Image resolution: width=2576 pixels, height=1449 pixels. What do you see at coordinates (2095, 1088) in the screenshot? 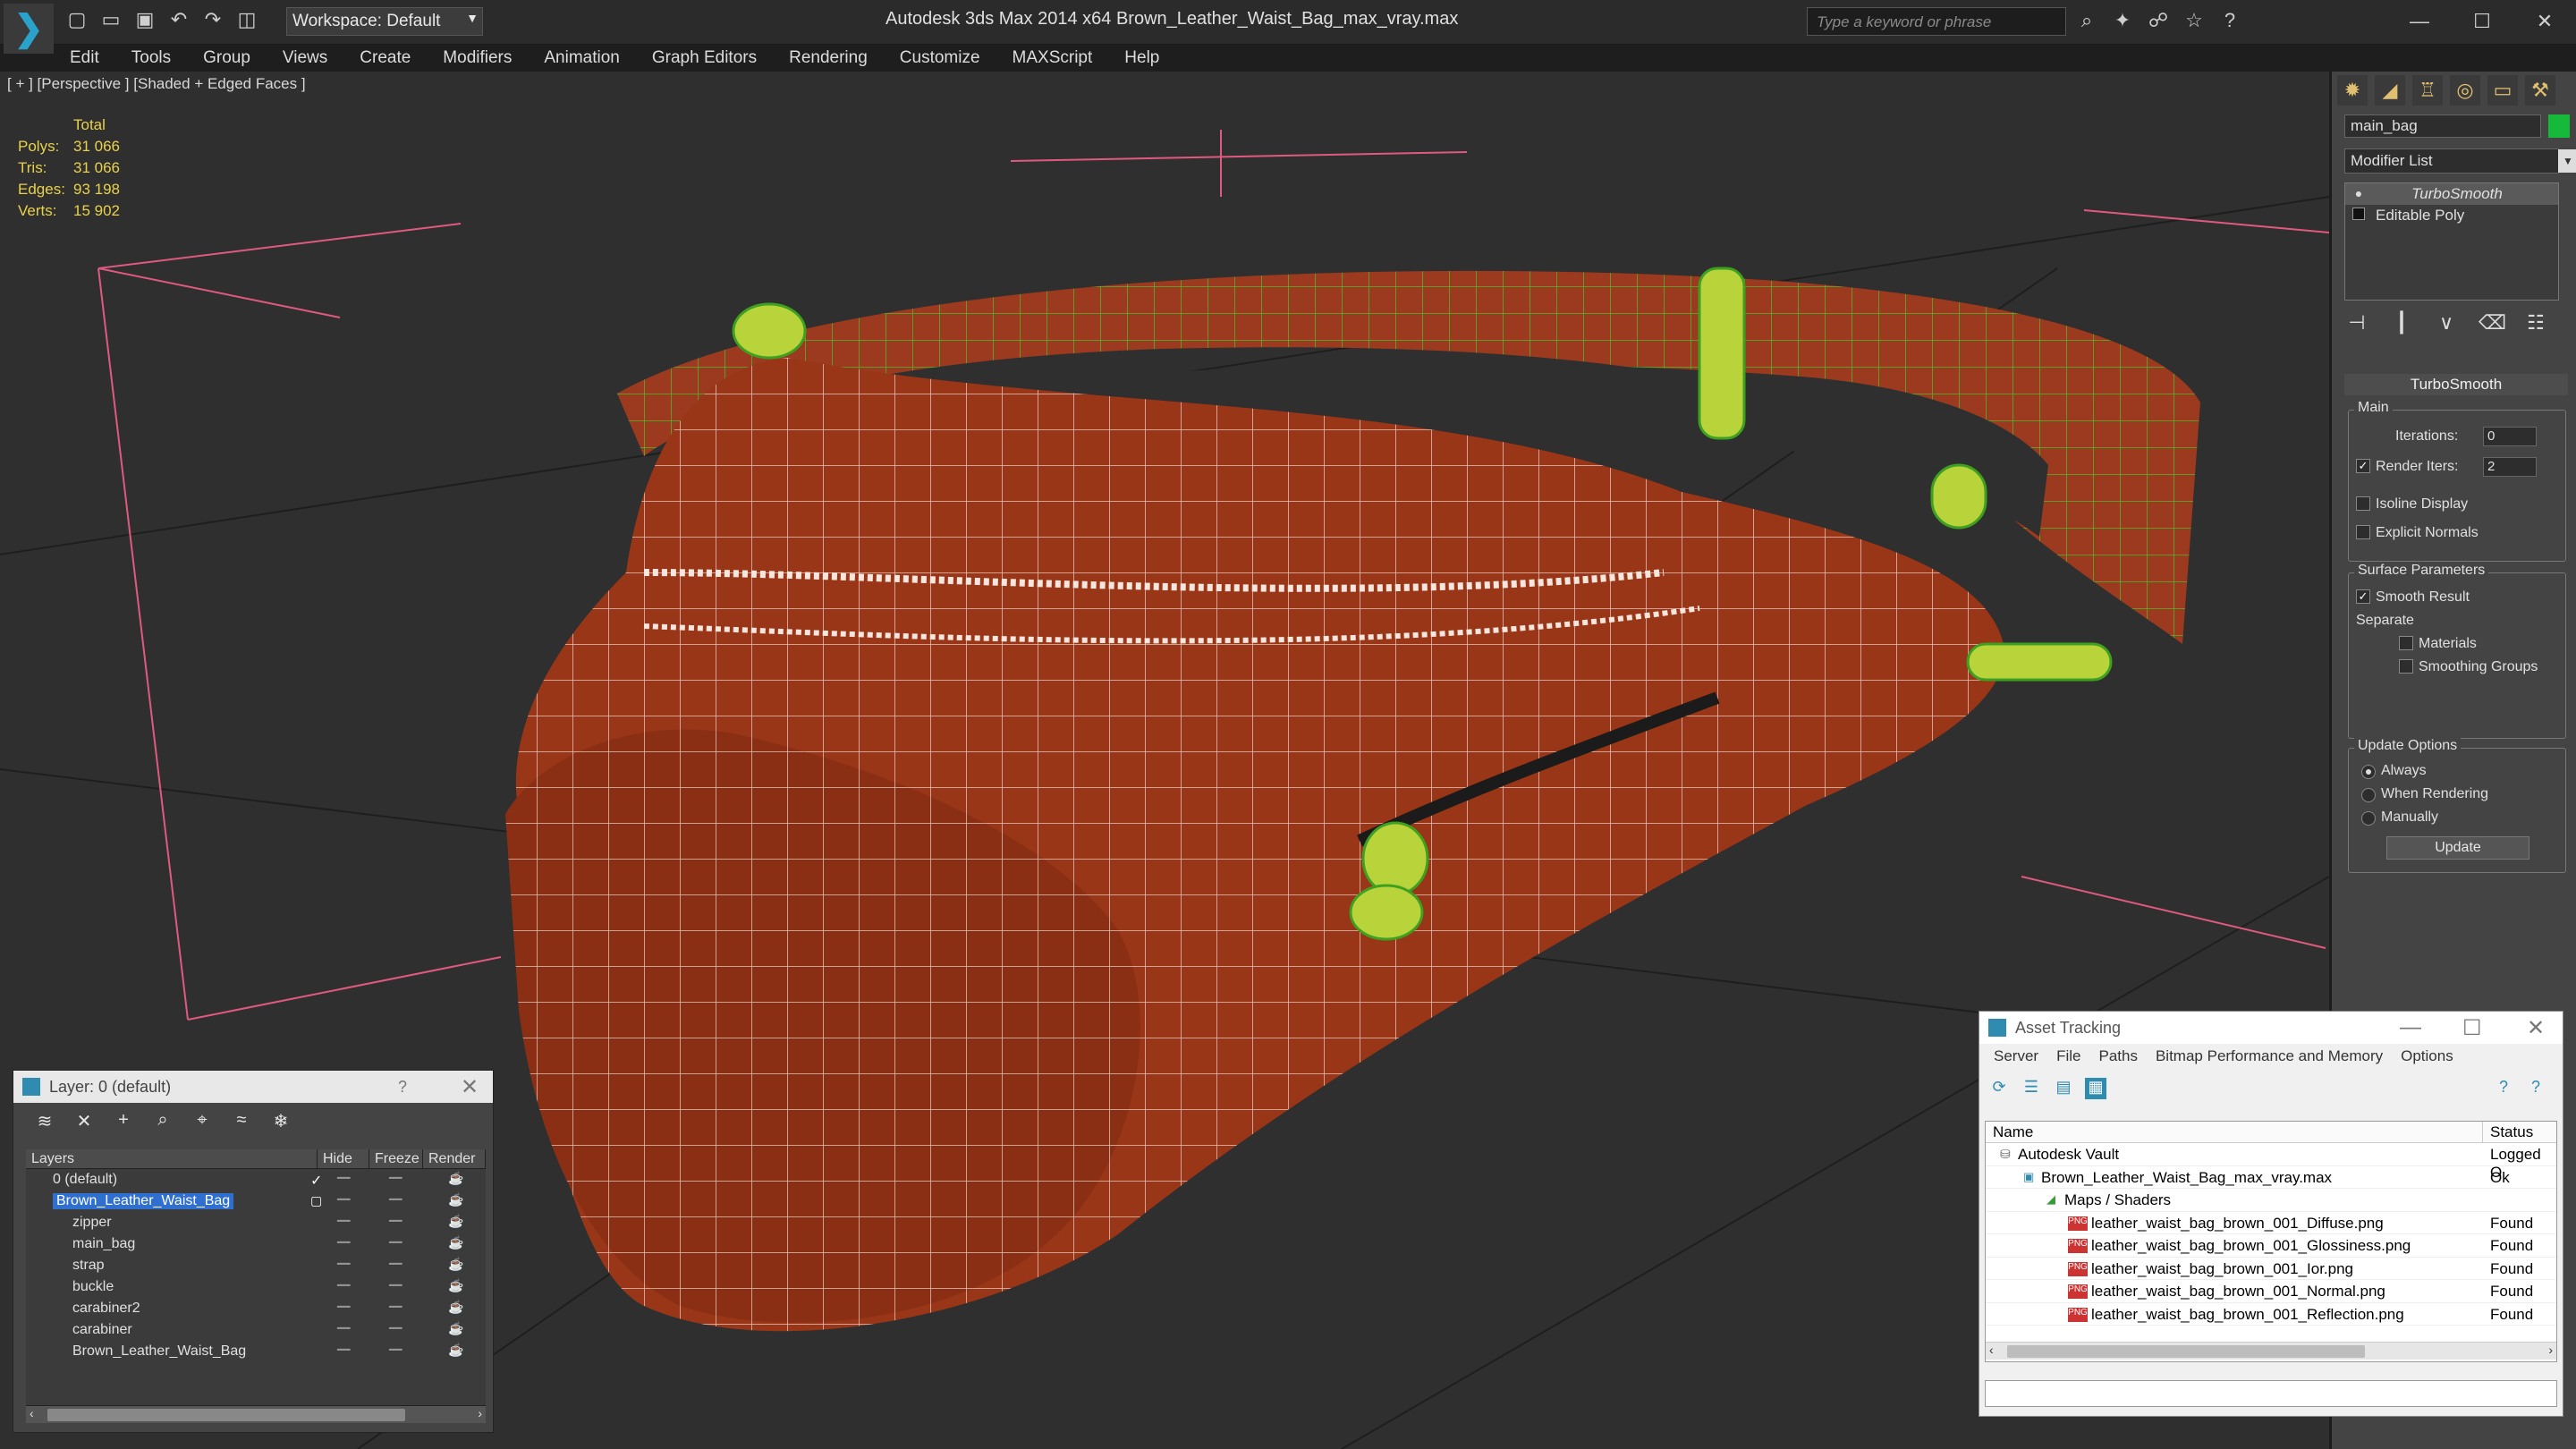
I see `table-view-icon: ▦` at bounding box center [2095, 1088].